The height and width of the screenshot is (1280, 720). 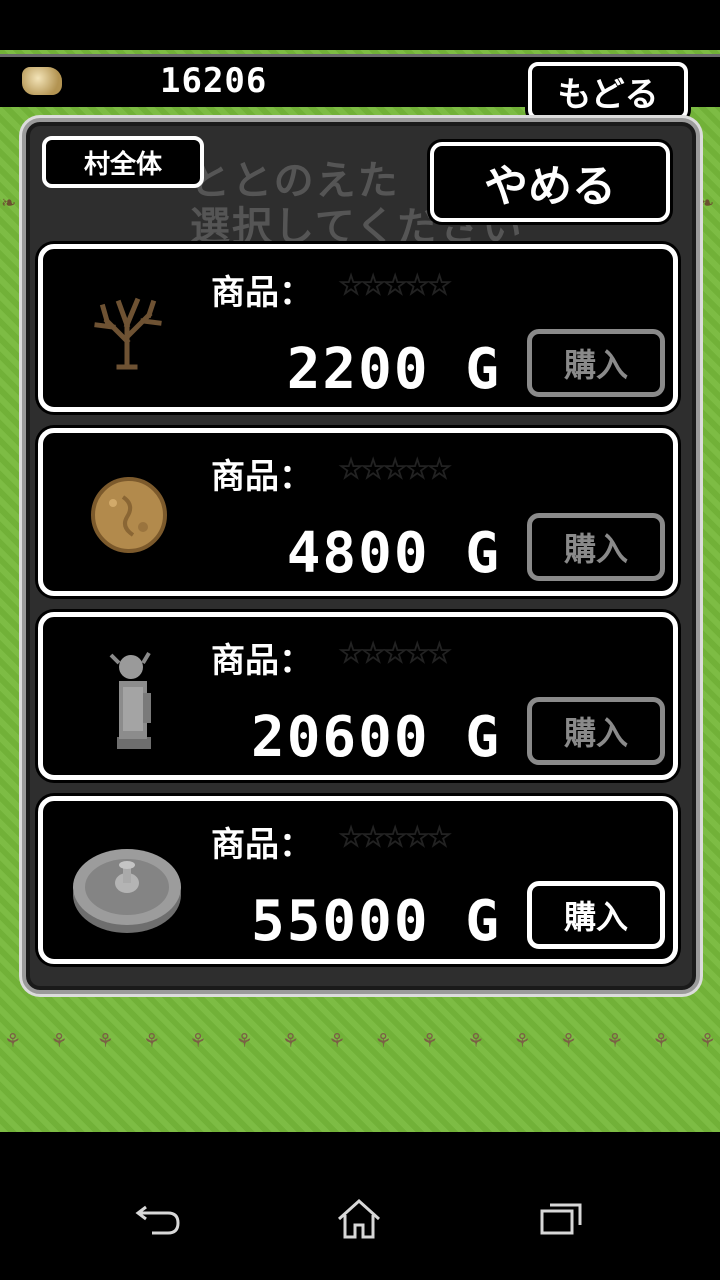 I want to click on bare-tree-icon, so click(x=129, y=331).